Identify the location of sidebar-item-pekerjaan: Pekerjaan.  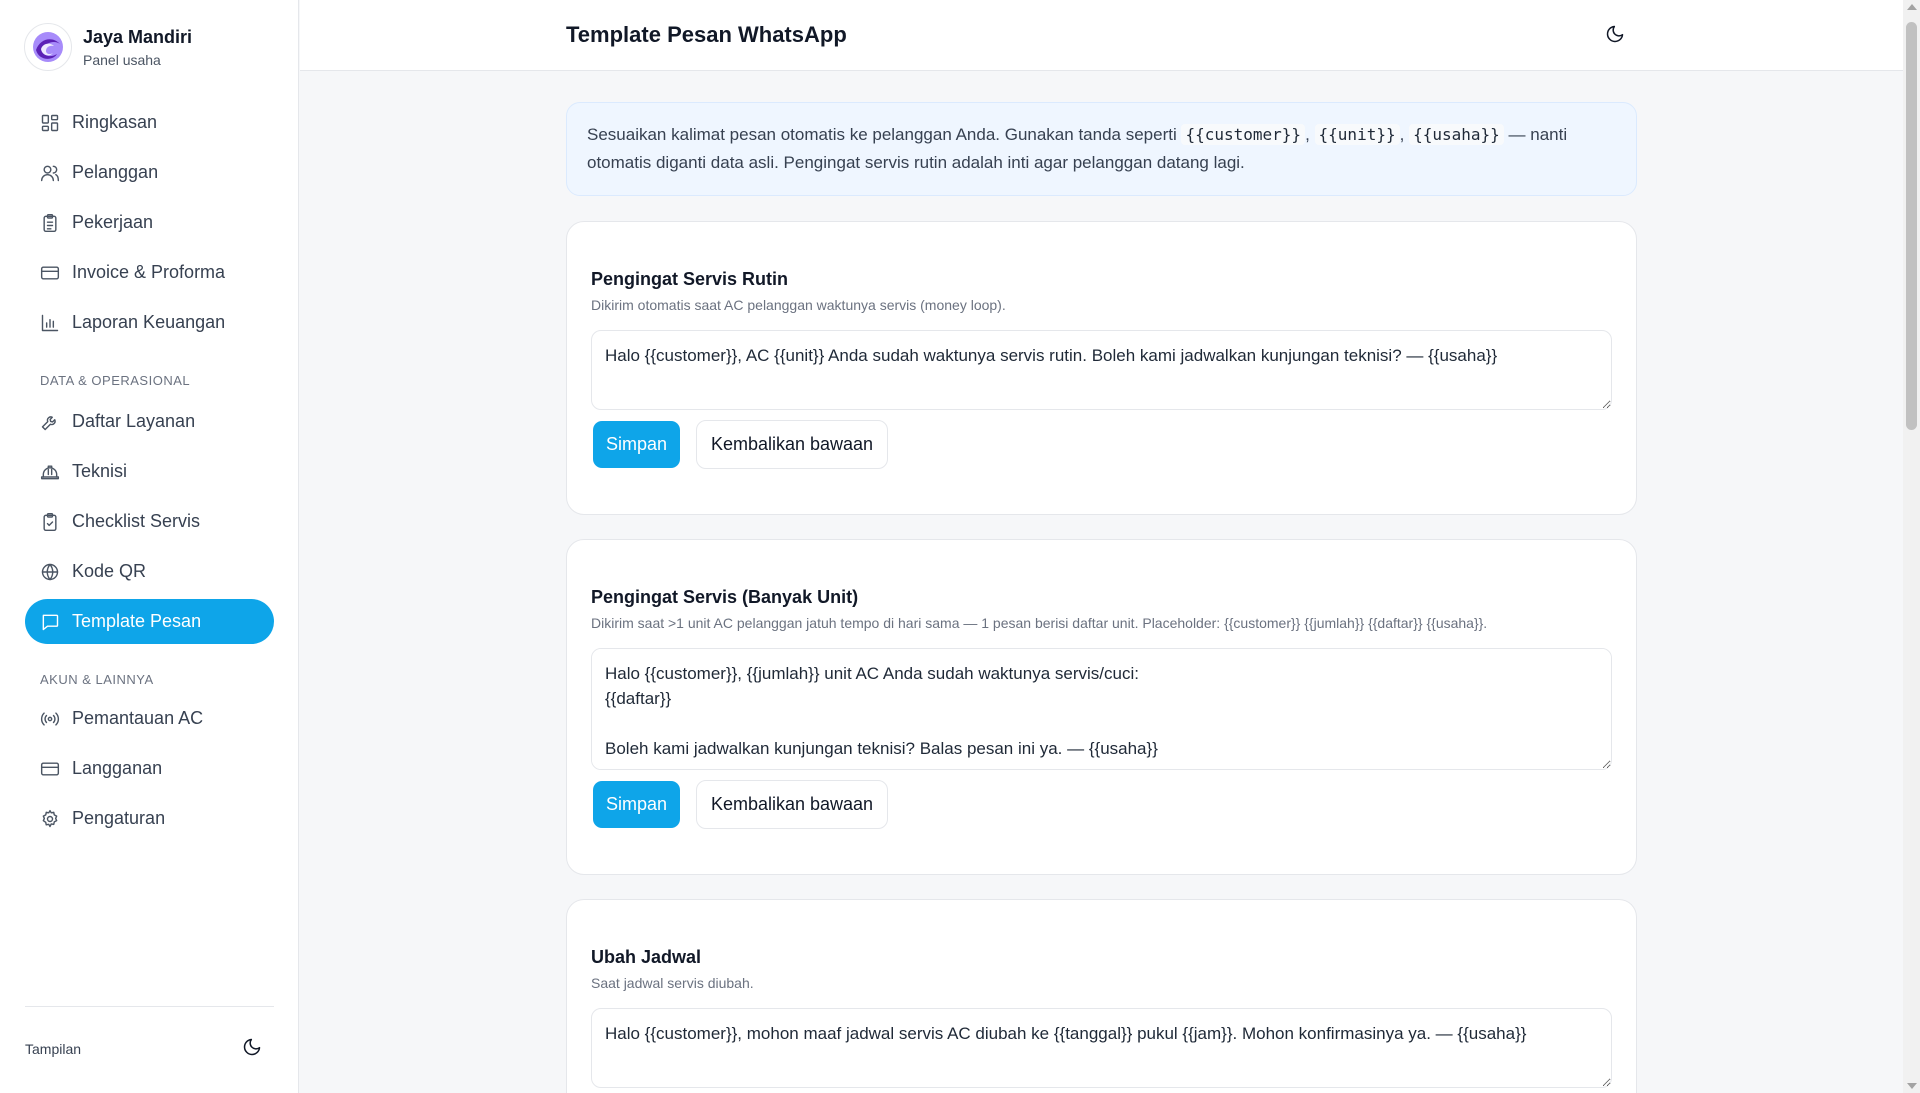
(149, 222).